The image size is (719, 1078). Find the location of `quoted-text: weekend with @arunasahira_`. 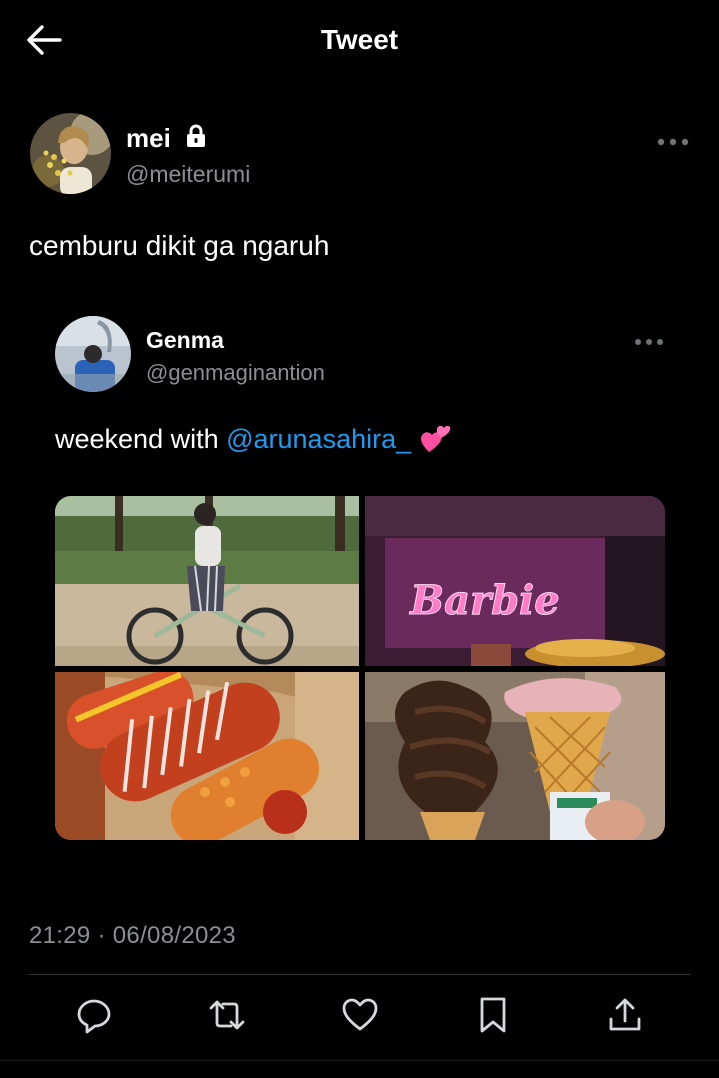

quoted-text: weekend with @arunasahira_ is located at coordinates (253, 439).